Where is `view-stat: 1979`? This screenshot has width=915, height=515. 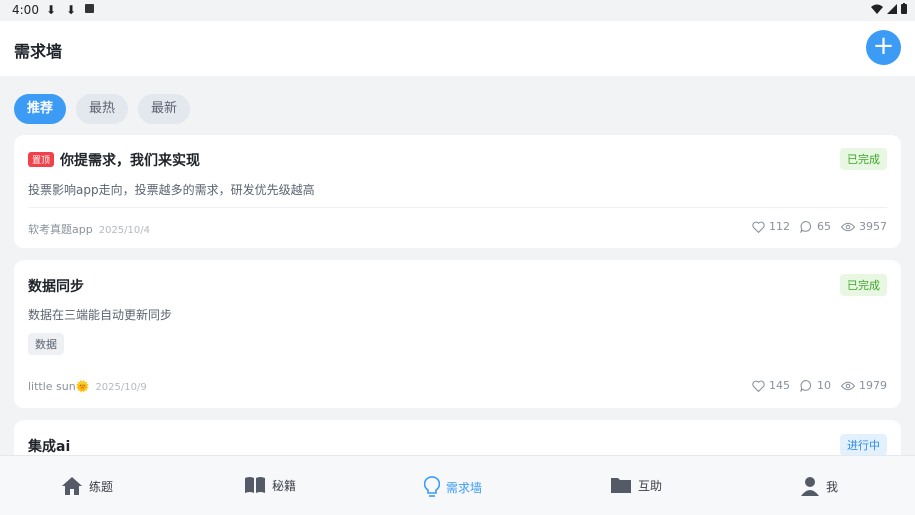
view-stat: 1979 is located at coordinates (864, 385).